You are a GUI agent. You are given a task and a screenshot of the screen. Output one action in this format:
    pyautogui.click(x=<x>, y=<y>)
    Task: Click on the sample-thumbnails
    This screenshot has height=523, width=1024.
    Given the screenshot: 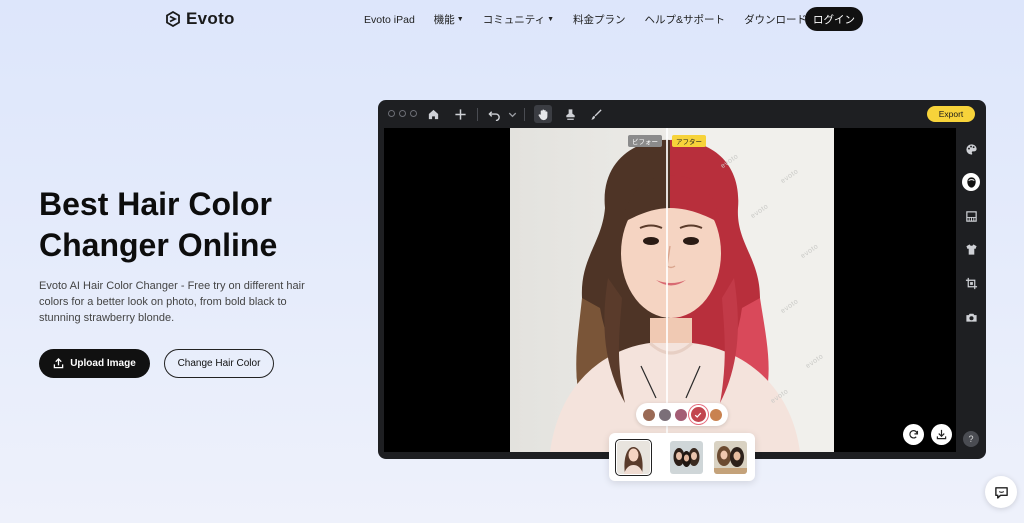 What is the action you would take?
    pyautogui.click(x=682, y=457)
    